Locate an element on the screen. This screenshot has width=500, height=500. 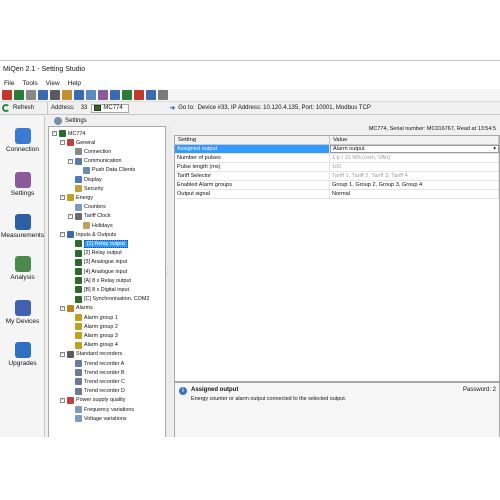
device-selector: MC774 is located at coordinates (110, 108).